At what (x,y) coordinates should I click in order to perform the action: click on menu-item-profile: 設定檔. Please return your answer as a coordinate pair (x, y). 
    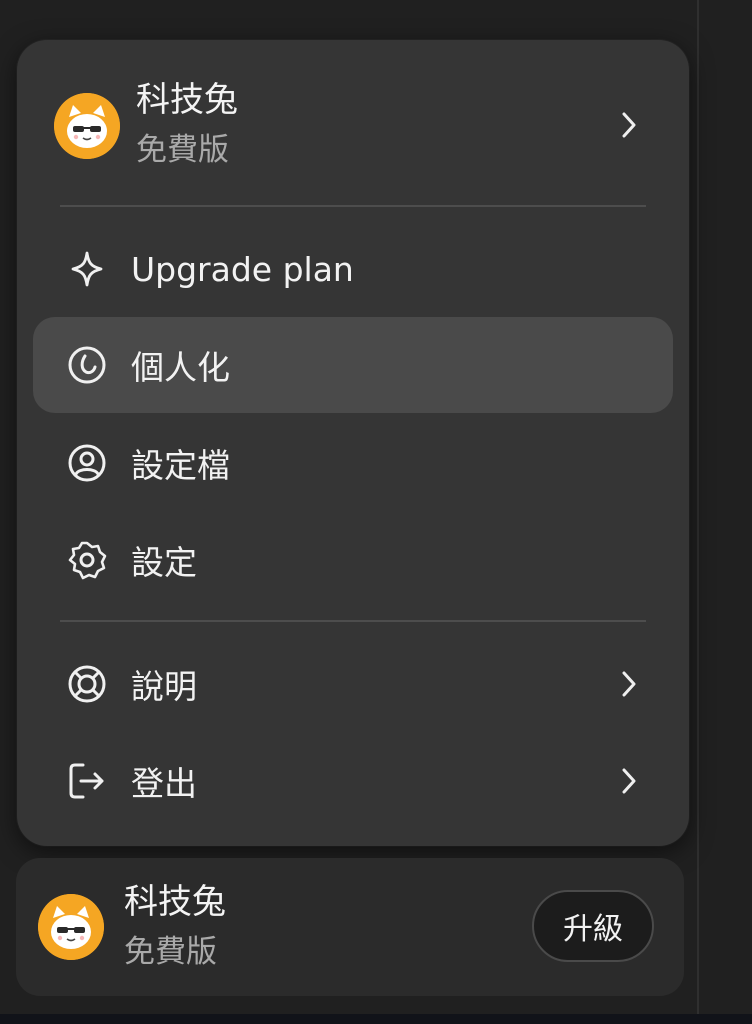
    Looking at the image, I should click on (353, 463).